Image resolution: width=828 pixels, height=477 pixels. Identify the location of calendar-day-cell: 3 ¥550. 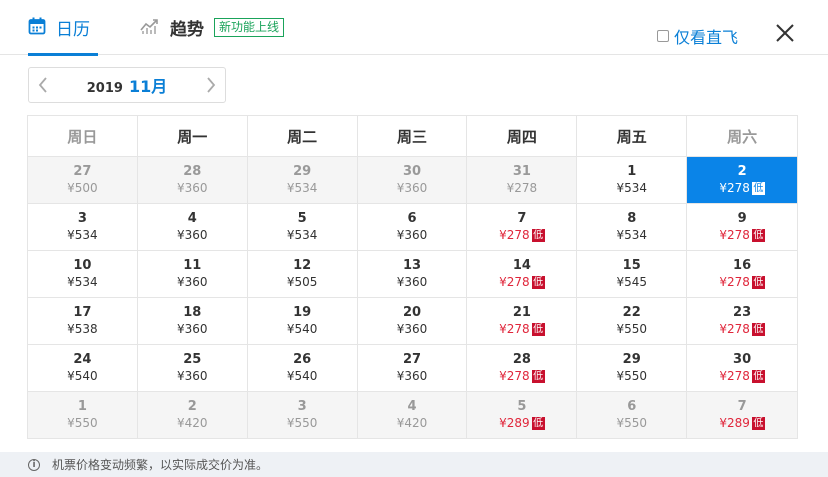
(302, 415).